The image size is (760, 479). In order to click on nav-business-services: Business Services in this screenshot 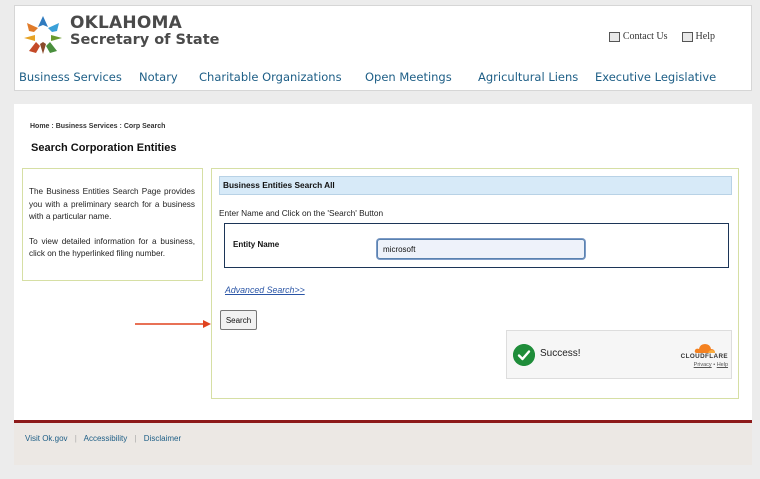, I will do `click(70, 77)`.